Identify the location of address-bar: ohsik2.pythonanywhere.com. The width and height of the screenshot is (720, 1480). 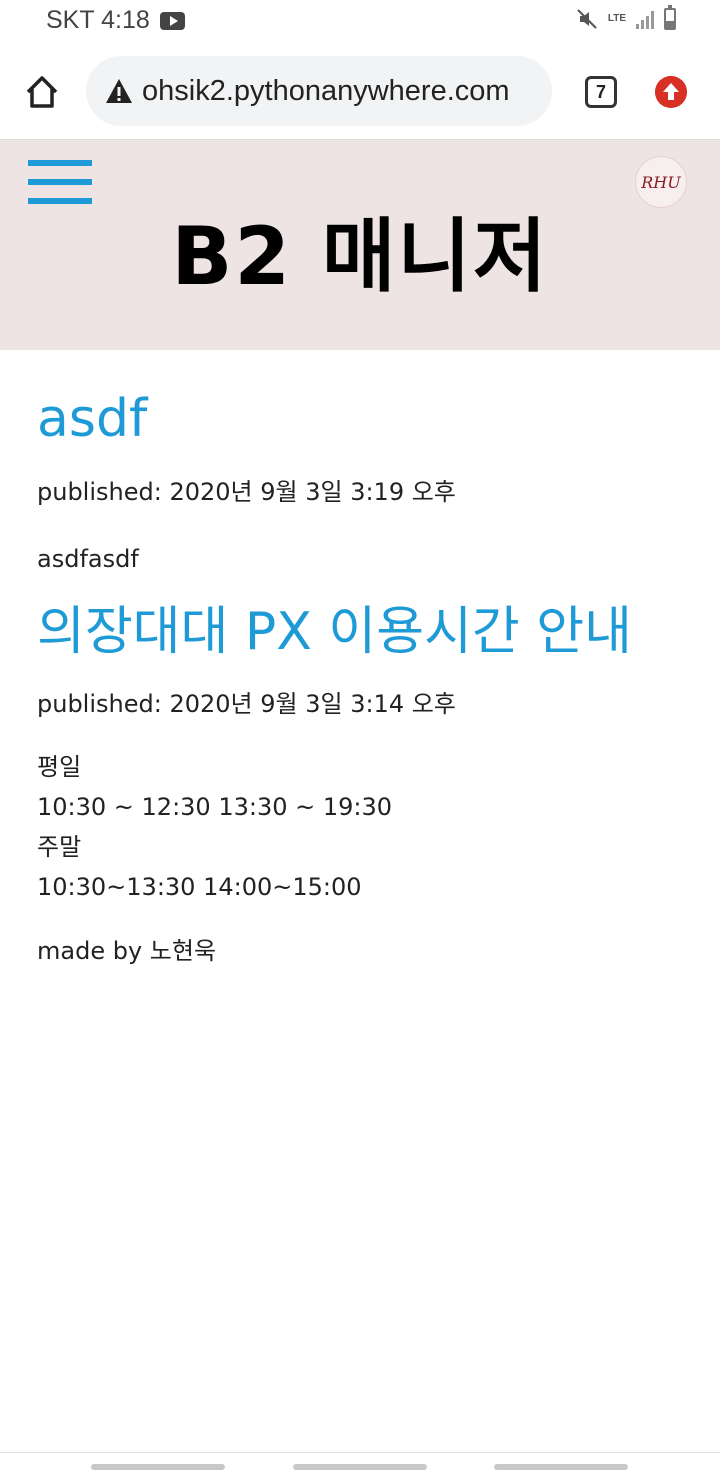
(319, 91).